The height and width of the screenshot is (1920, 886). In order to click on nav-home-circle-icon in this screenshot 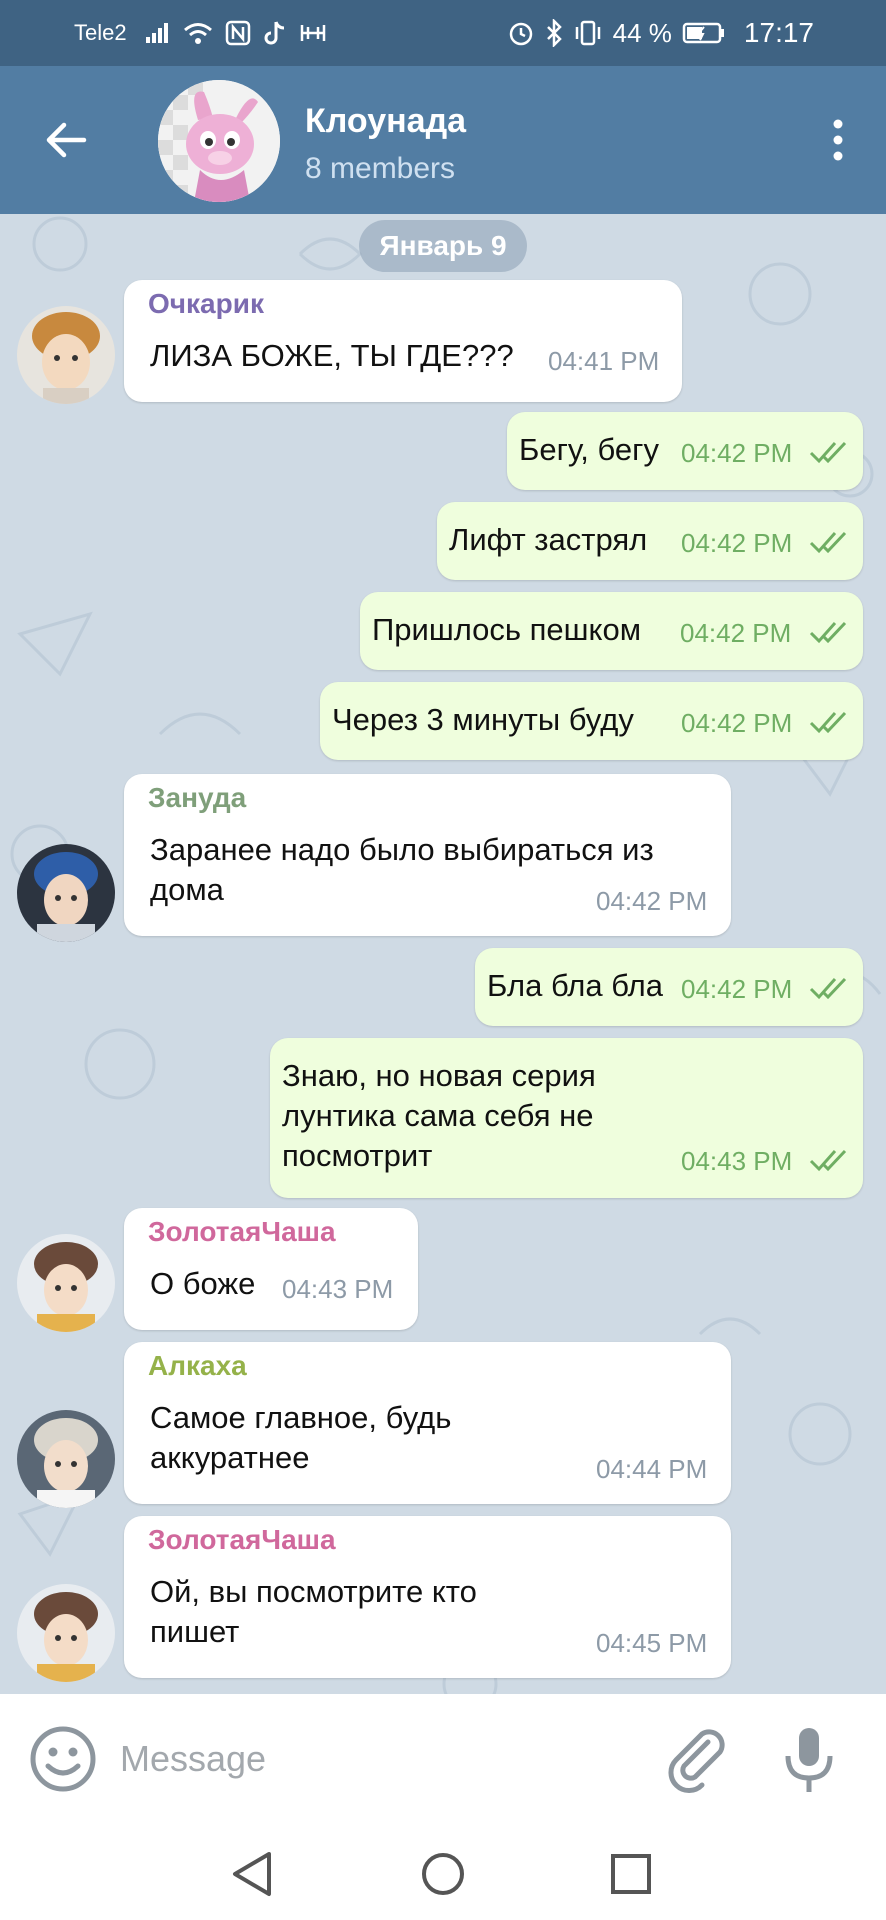, I will do `click(443, 1874)`.